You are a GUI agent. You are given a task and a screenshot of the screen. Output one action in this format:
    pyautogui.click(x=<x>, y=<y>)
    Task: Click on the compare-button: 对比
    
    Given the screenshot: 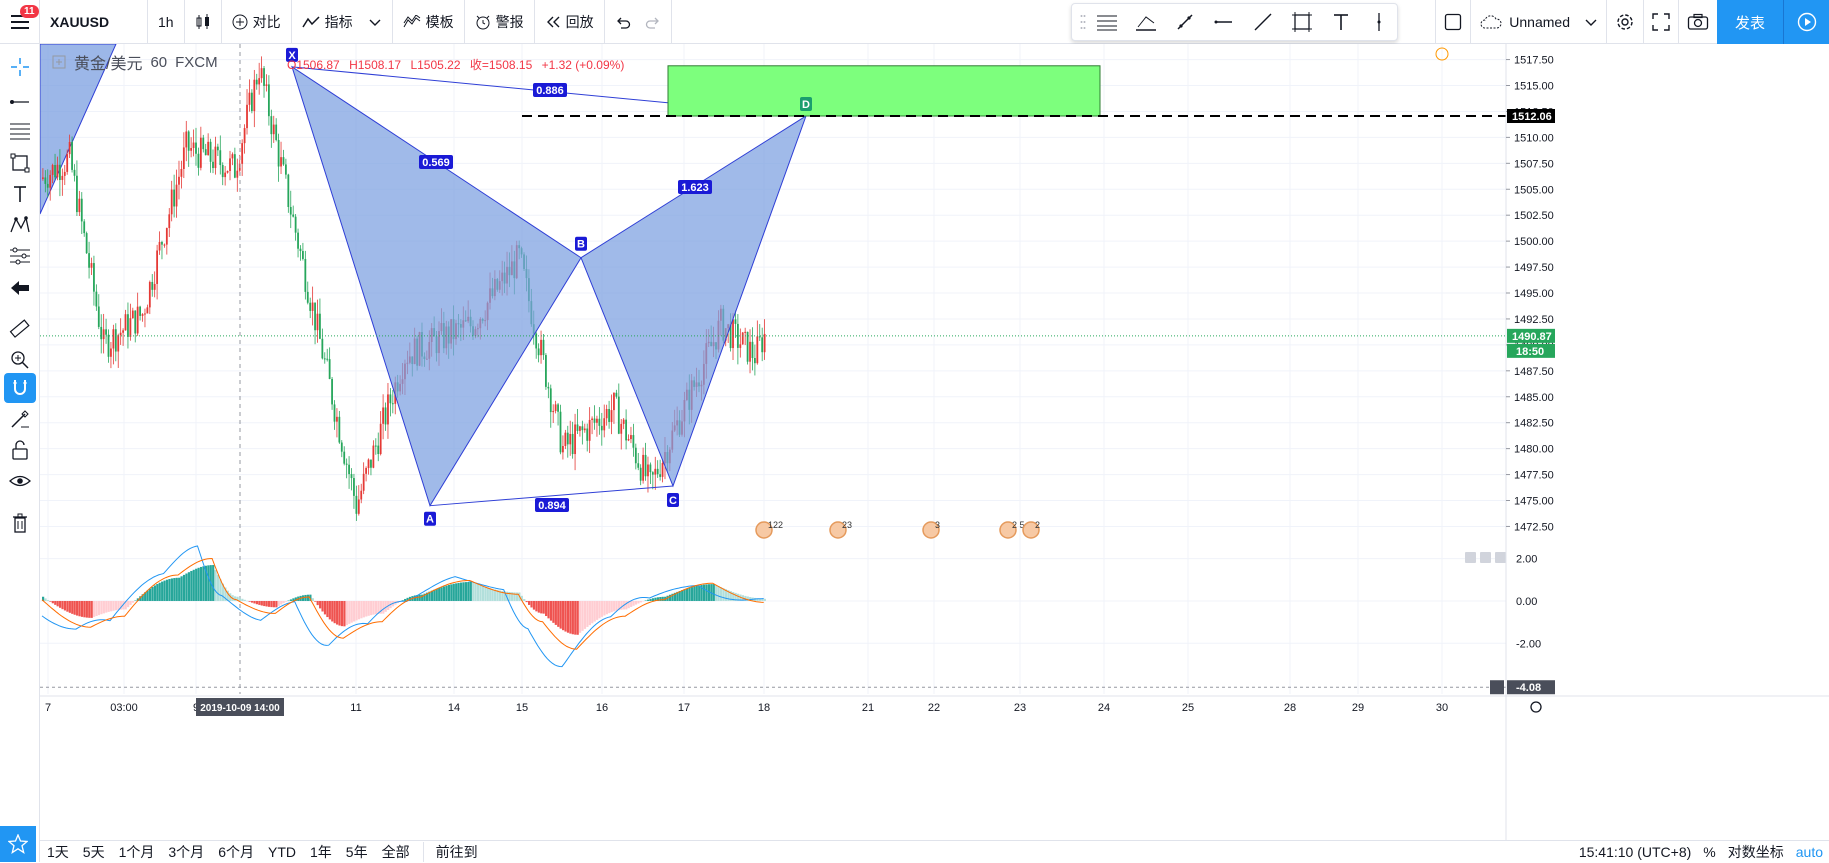 What is the action you would take?
    pyautogui.click(x=257, y=22)
    